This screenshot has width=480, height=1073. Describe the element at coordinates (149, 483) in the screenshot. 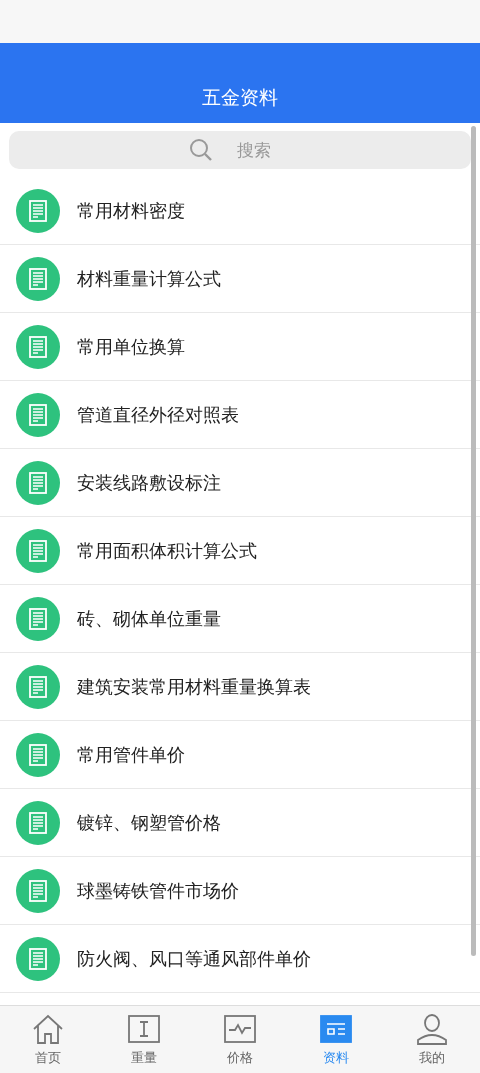

I see `item-title: 安装线路敷设标注` at that location.